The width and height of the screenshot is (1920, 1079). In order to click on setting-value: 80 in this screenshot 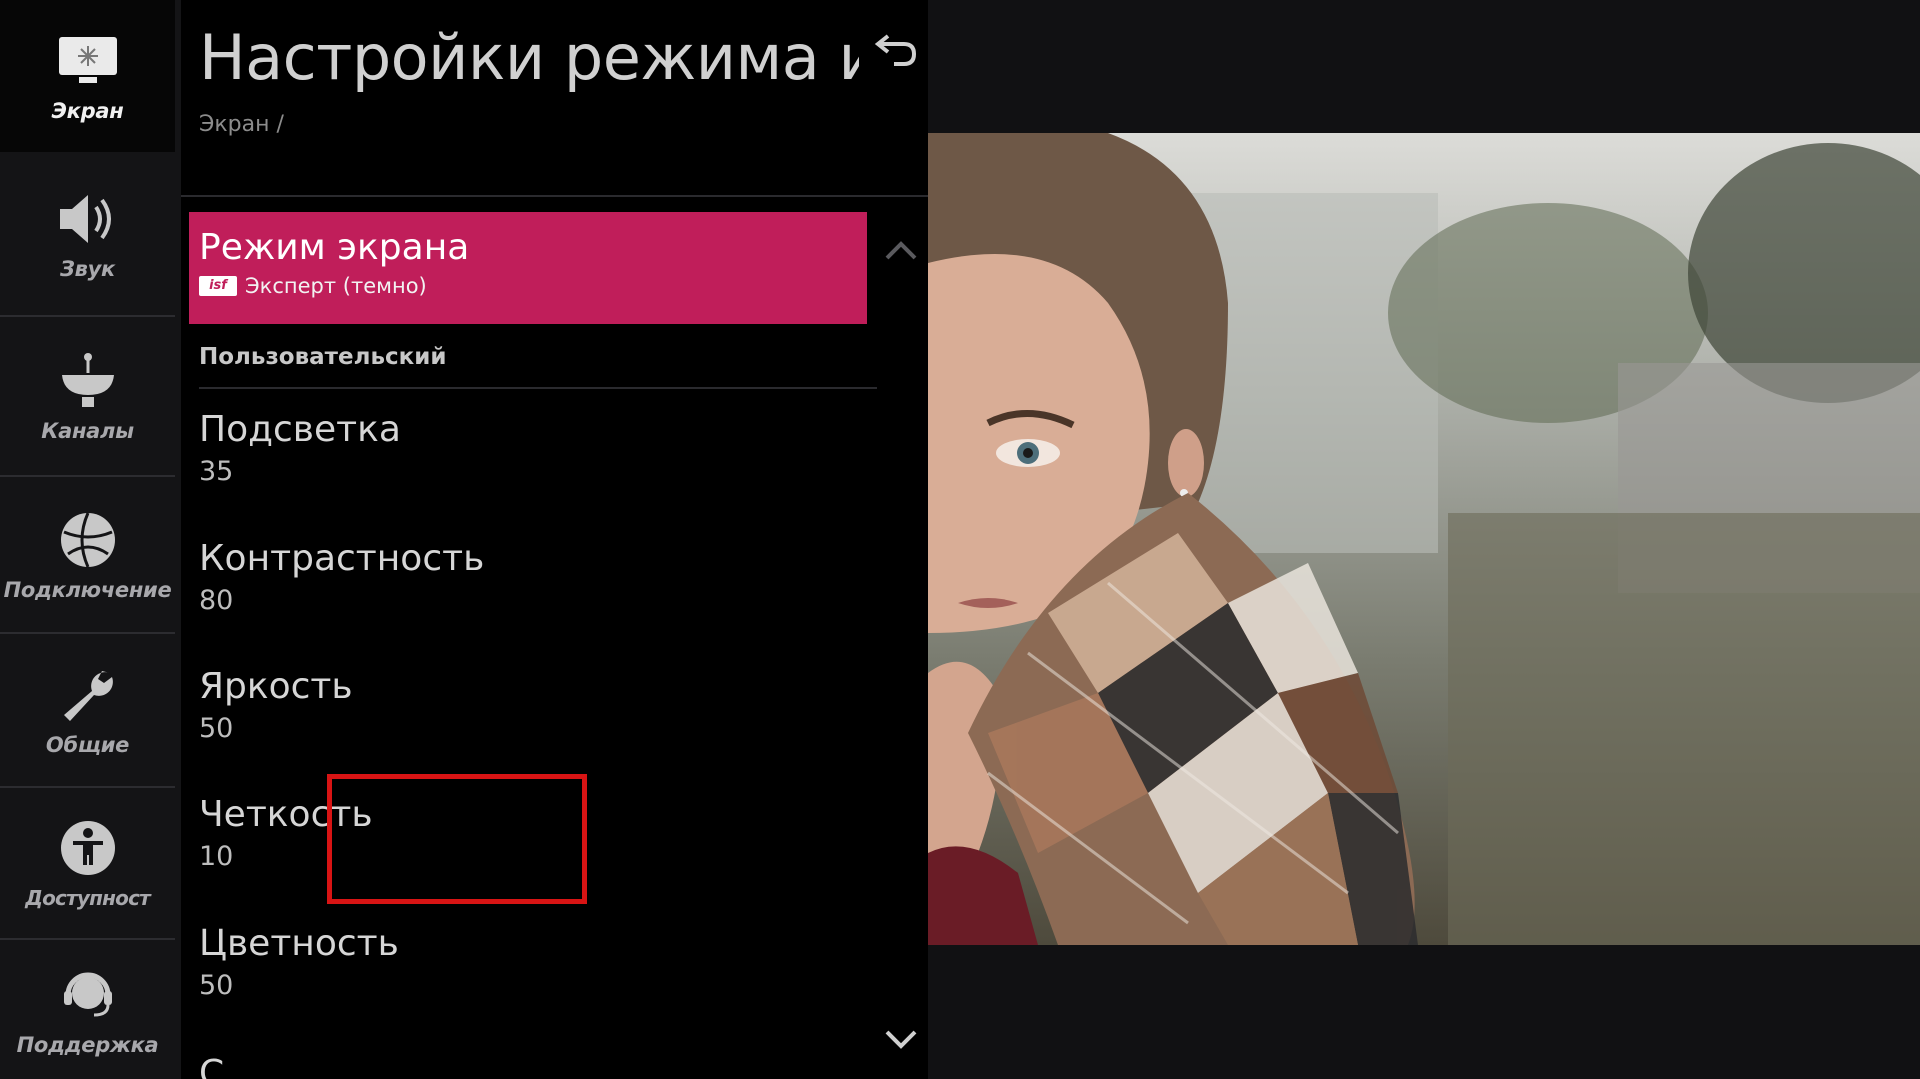, I will do `click(216, 600)`.